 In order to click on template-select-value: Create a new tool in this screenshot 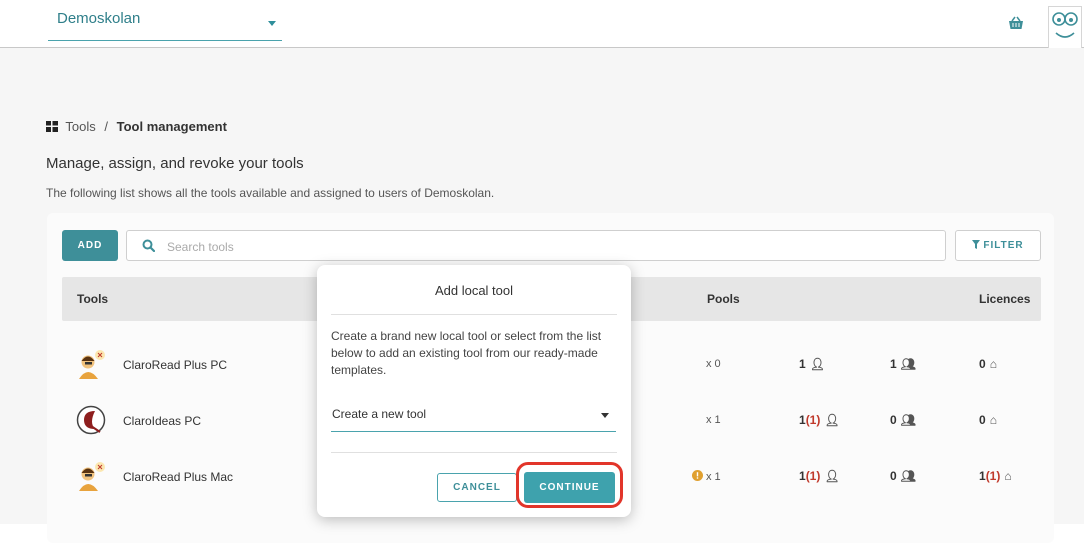, I will do `click(379, 414)`.